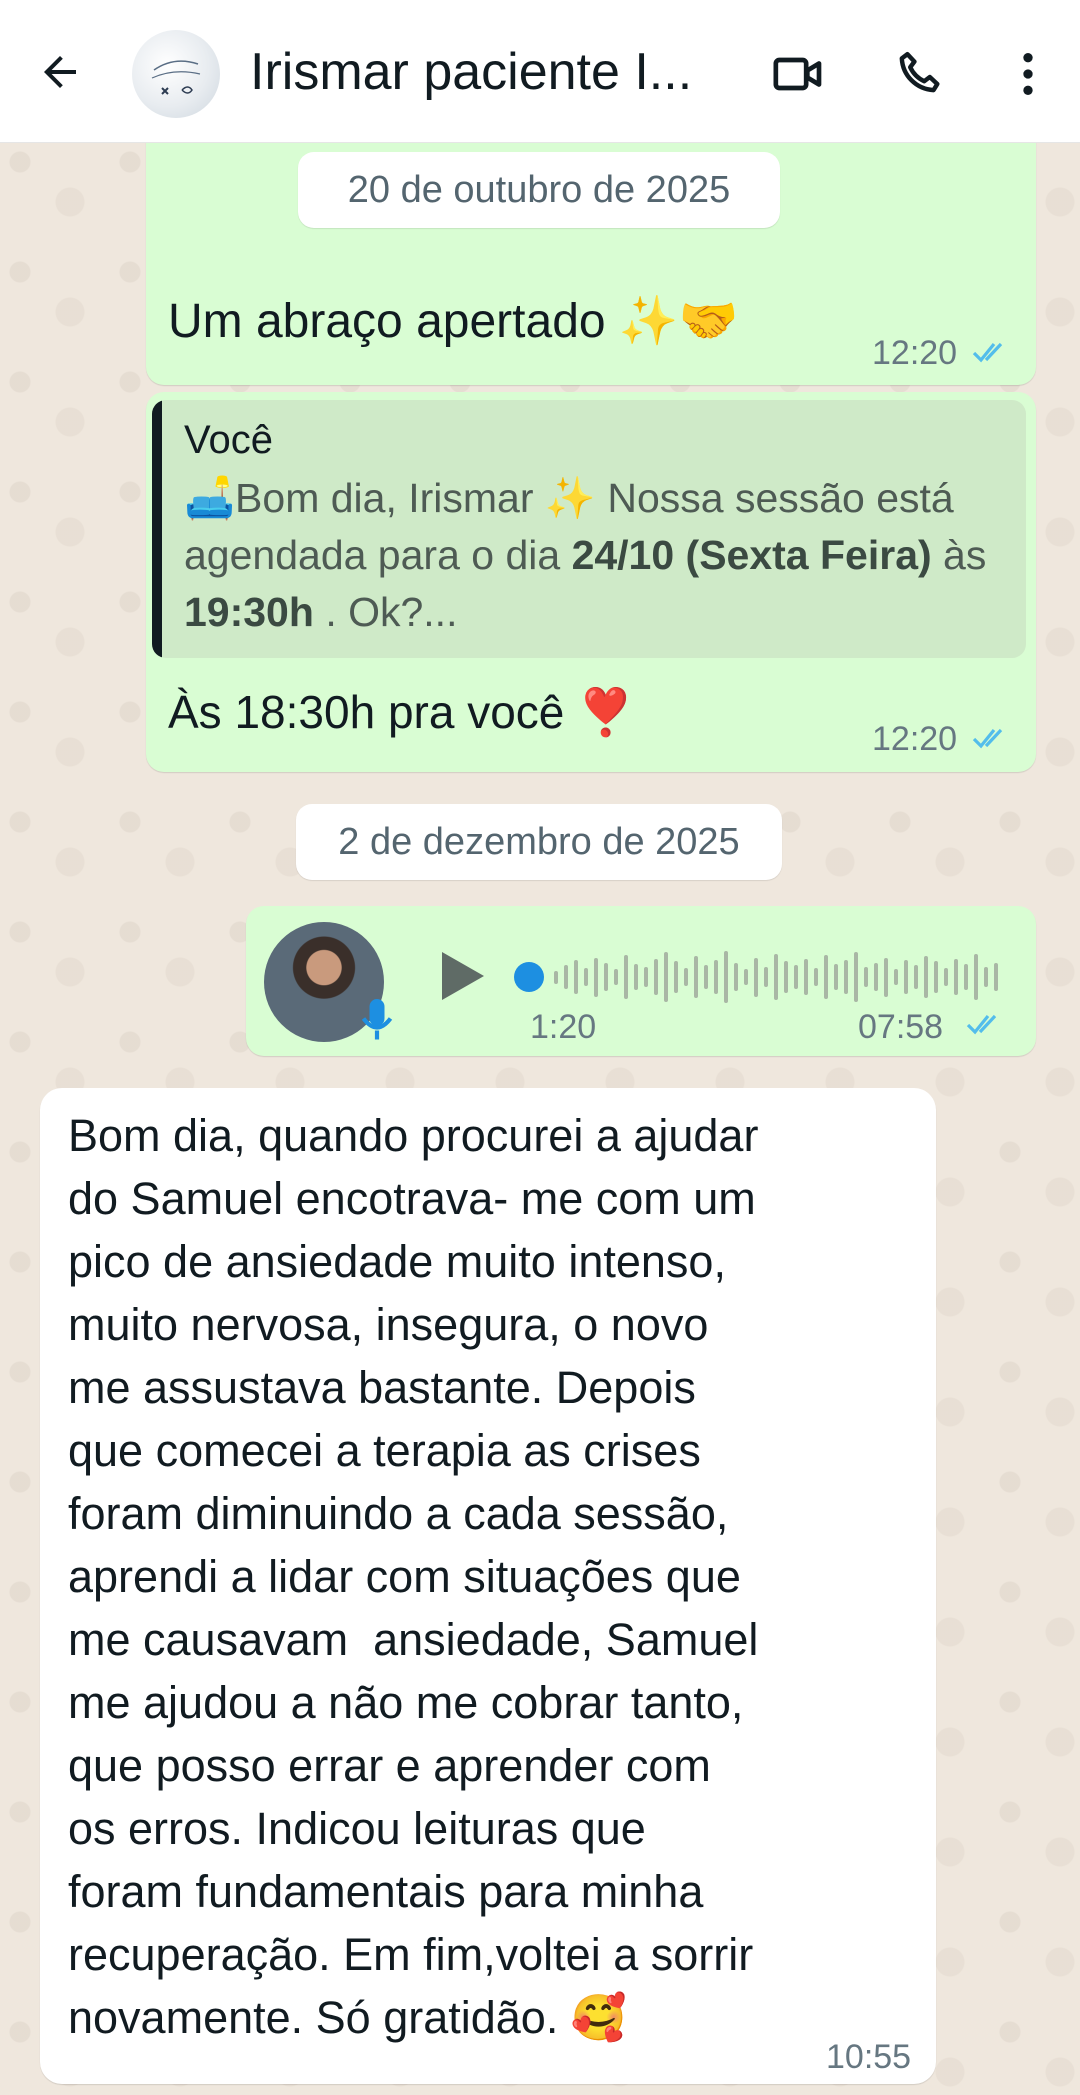  What do you see at coordinates (413, 1639) in the screenshot?
I see `message-line: me causavam ansiedade, Samuel` at bounding box center [413, 1639].